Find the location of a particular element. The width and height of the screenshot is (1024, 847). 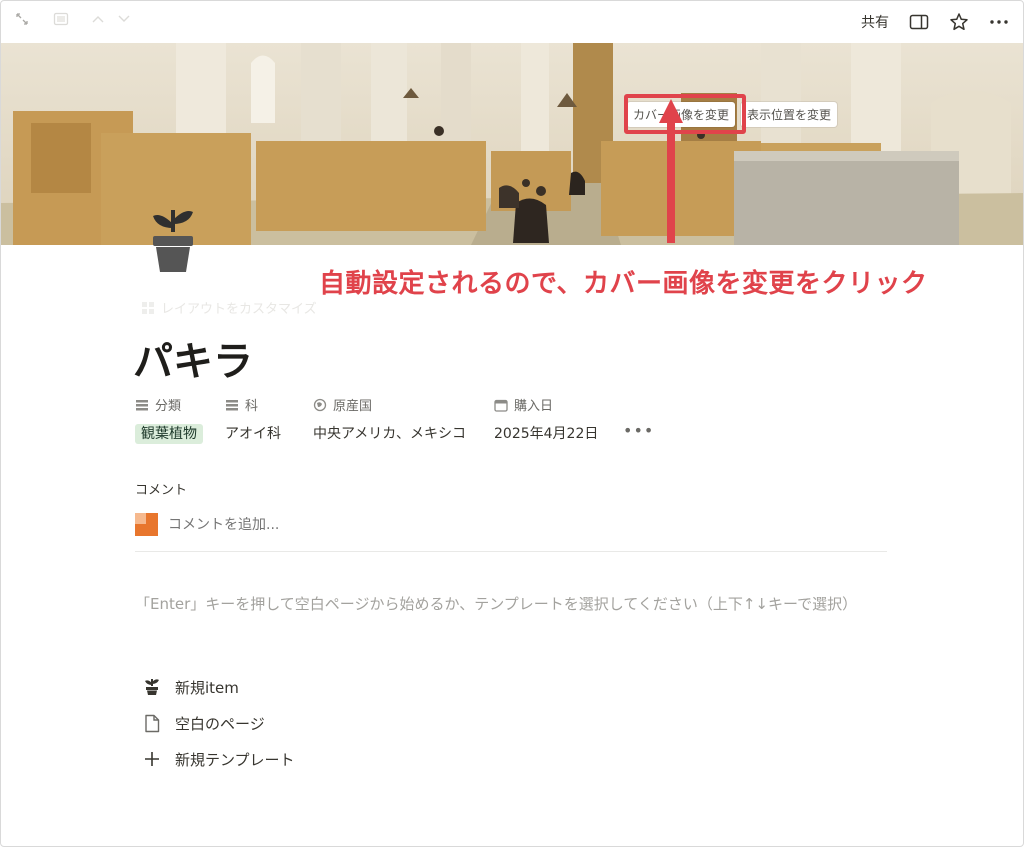

property-value-purchase-date: 2025年4月22日 is located at coordinates (546, 433).